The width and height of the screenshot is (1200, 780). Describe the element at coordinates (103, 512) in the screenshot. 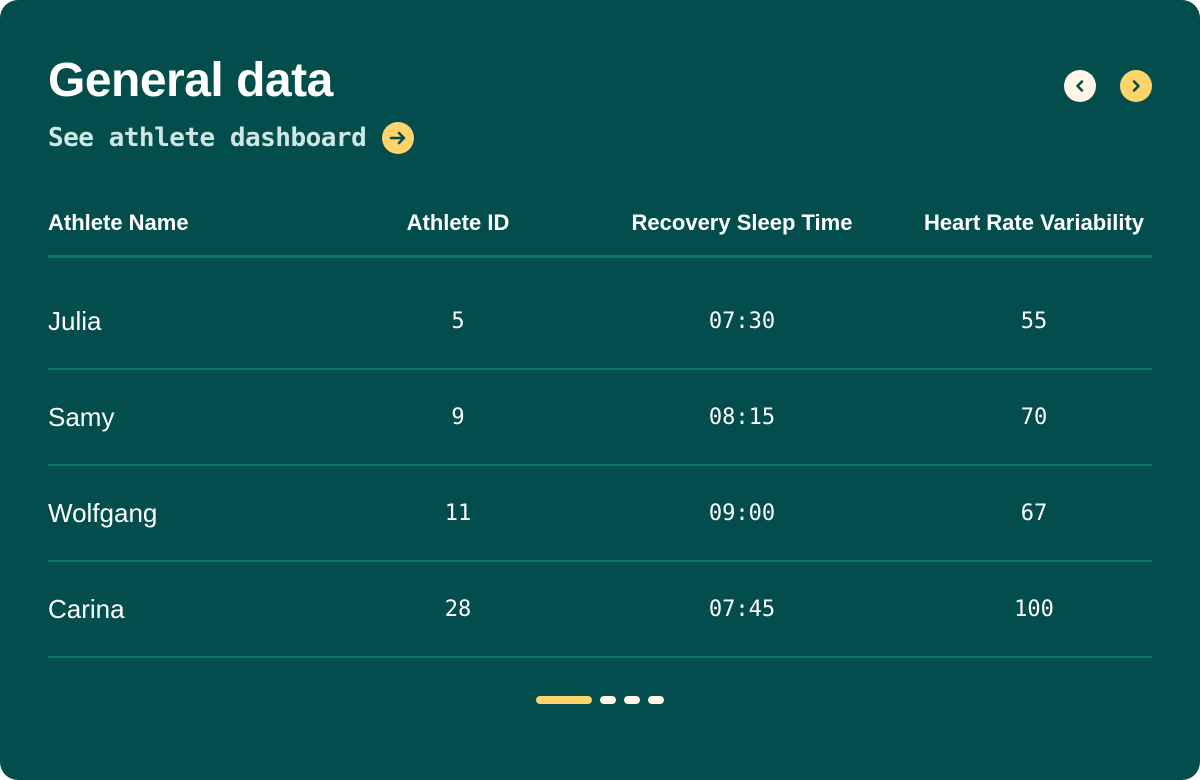

I see `cell-athlete-name: Wolfgang` at that location.